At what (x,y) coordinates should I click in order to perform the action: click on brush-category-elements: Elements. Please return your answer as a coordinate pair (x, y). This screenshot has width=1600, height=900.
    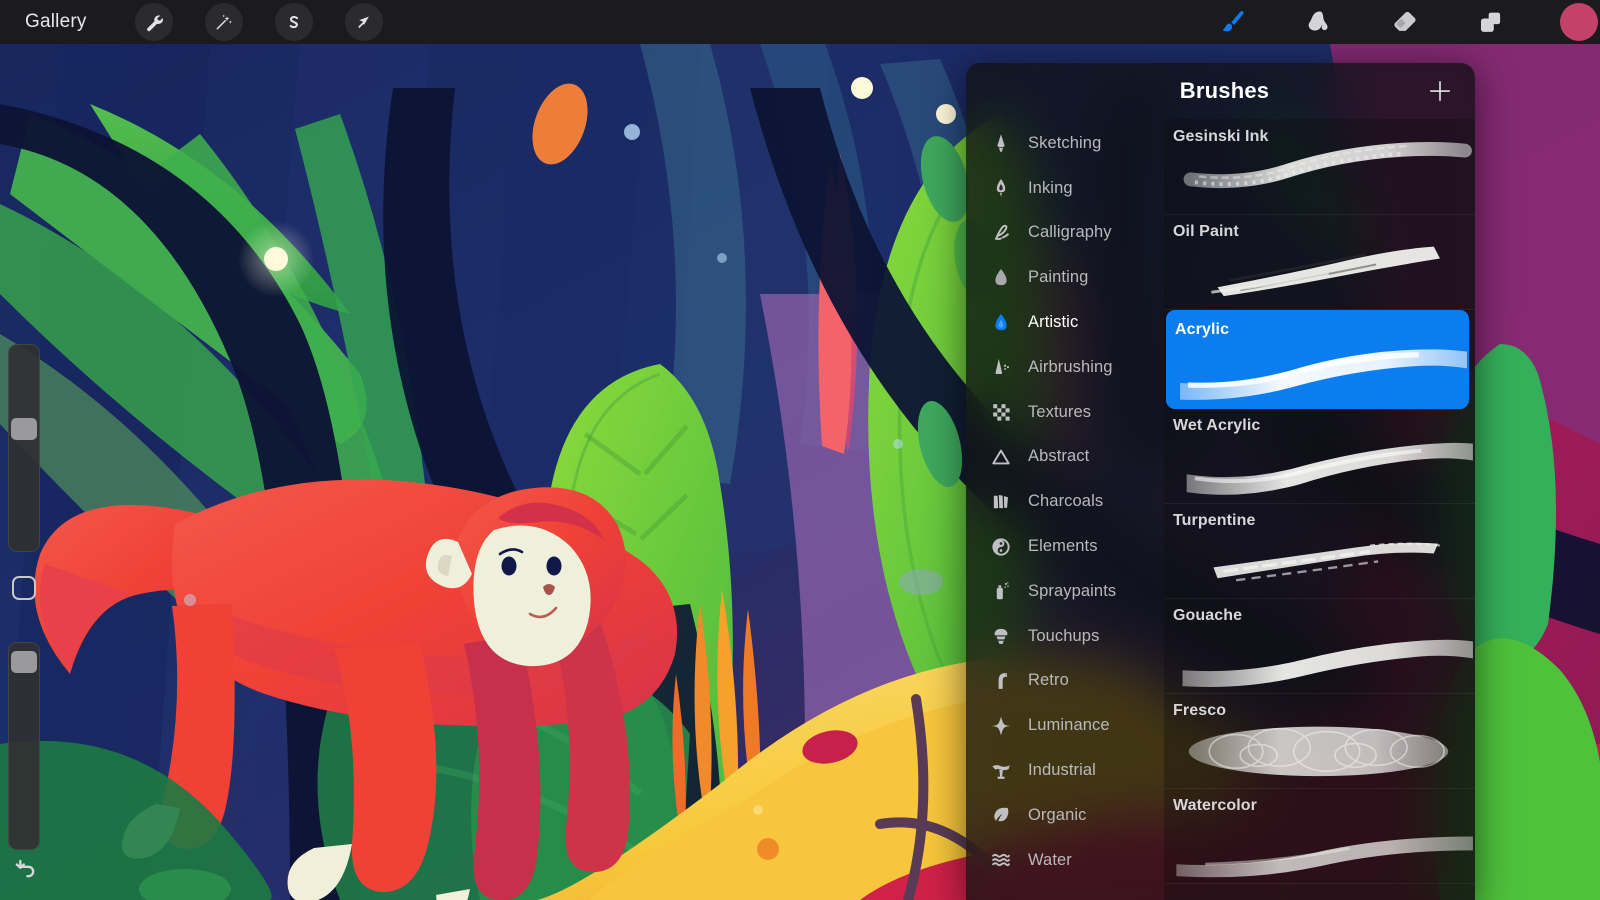
    Looking at the image, I should click on (1065, 546).